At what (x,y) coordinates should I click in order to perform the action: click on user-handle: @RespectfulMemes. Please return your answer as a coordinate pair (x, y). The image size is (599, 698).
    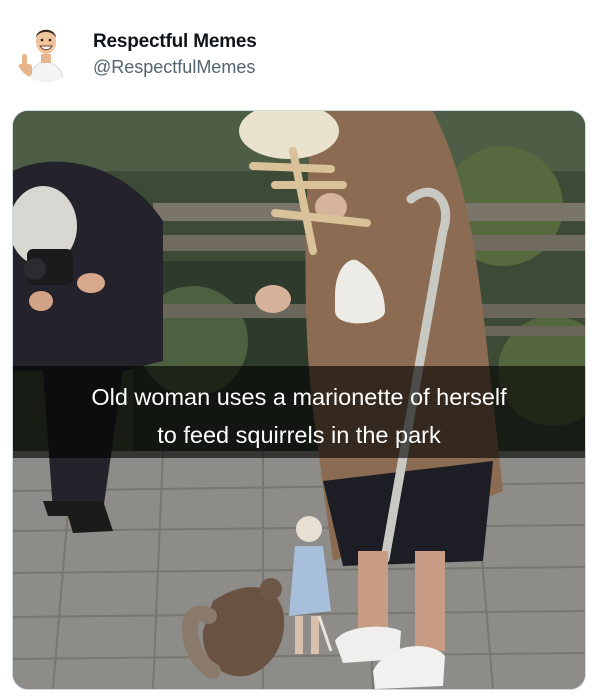
    Looking at the image, I should click on (174, 67).